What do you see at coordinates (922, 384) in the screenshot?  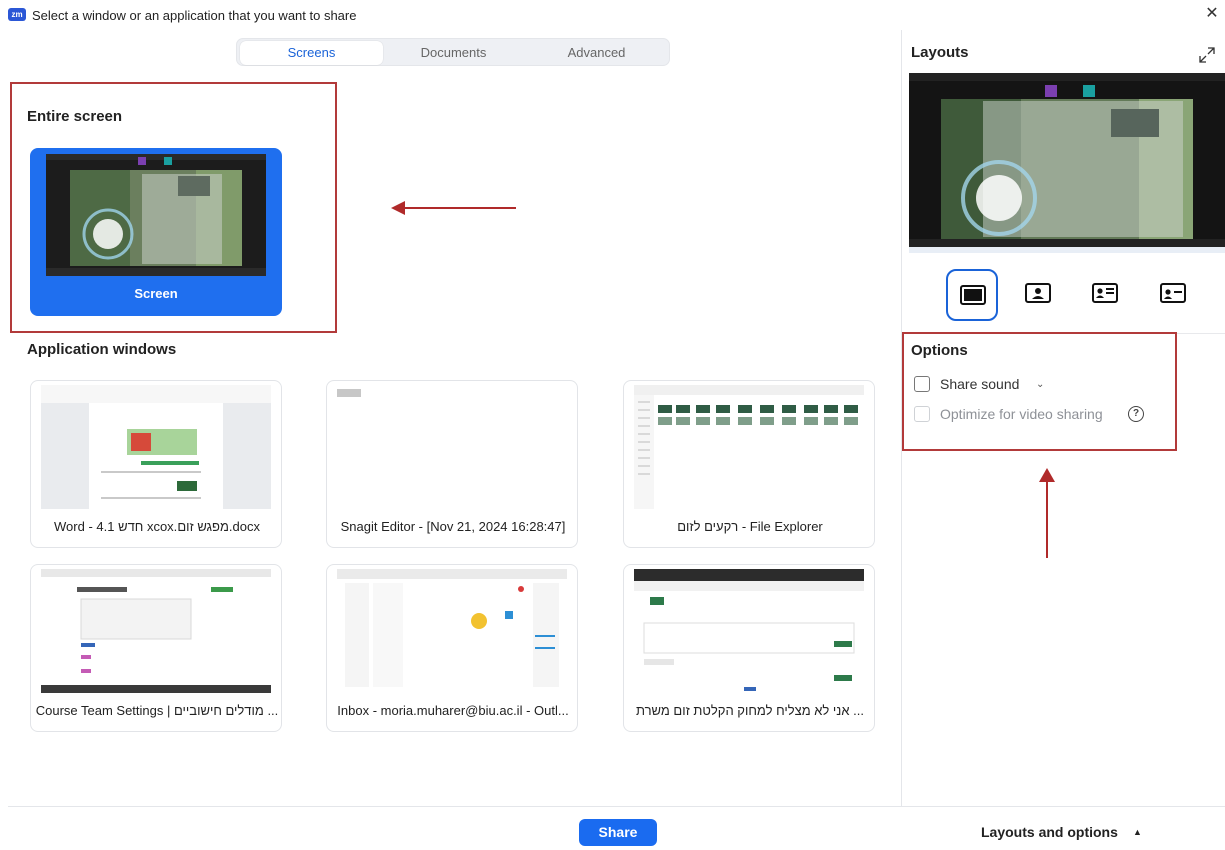 I see `share-sound-checkbox` at bounding box center [922, 384].